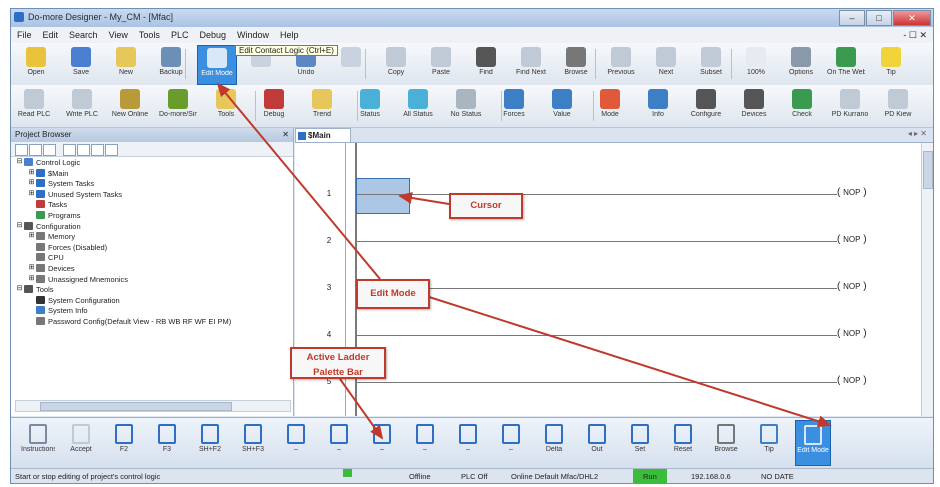 Image resolution: width=940 pixels, height=487 pixels. Describe the element at coordinates (152, 248) in the screenshot. I see `tree-item-forces-disabled: Forces (Disabled)` at that location.